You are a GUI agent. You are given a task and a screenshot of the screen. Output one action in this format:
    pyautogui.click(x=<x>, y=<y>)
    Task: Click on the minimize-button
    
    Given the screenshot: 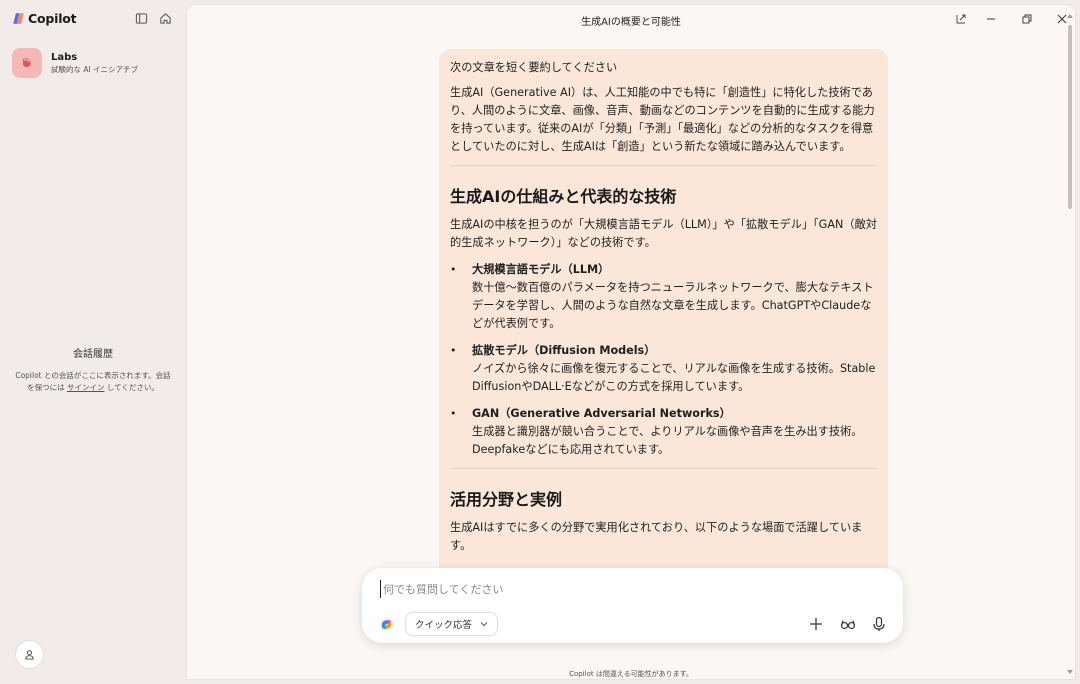 What is the action you would take?
    pyautogui.click(x=991, y=19)
    